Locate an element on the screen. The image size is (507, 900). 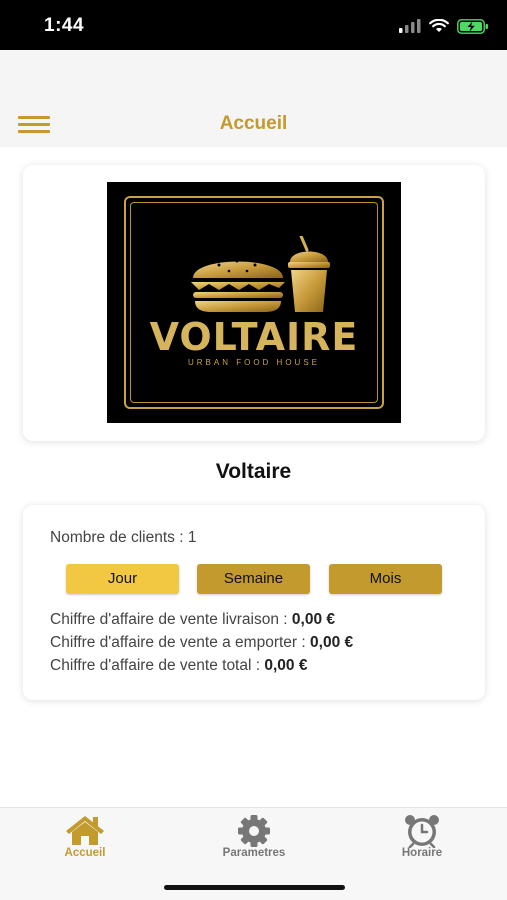
restaurant-name: Voltaire is located at coordinates (253, 471).